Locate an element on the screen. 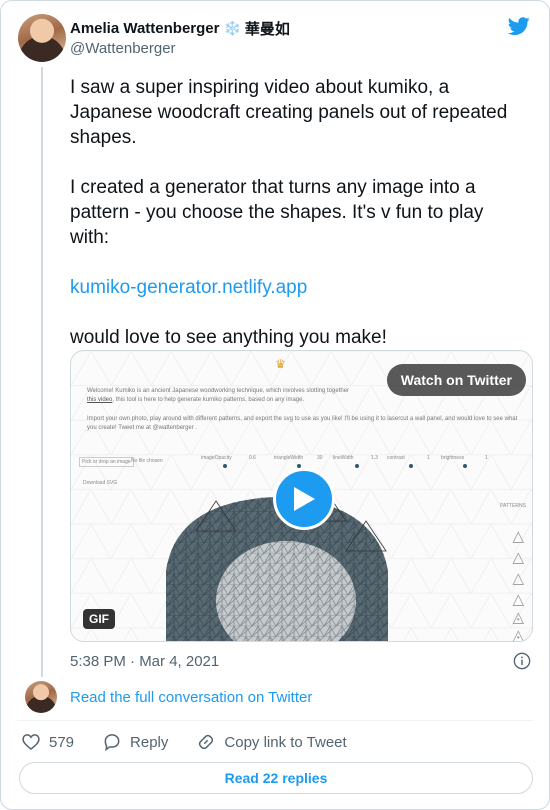 The height and width of the screenshot is (810, 550). control-label: imageOpacity is located at coordinates (216, 458).